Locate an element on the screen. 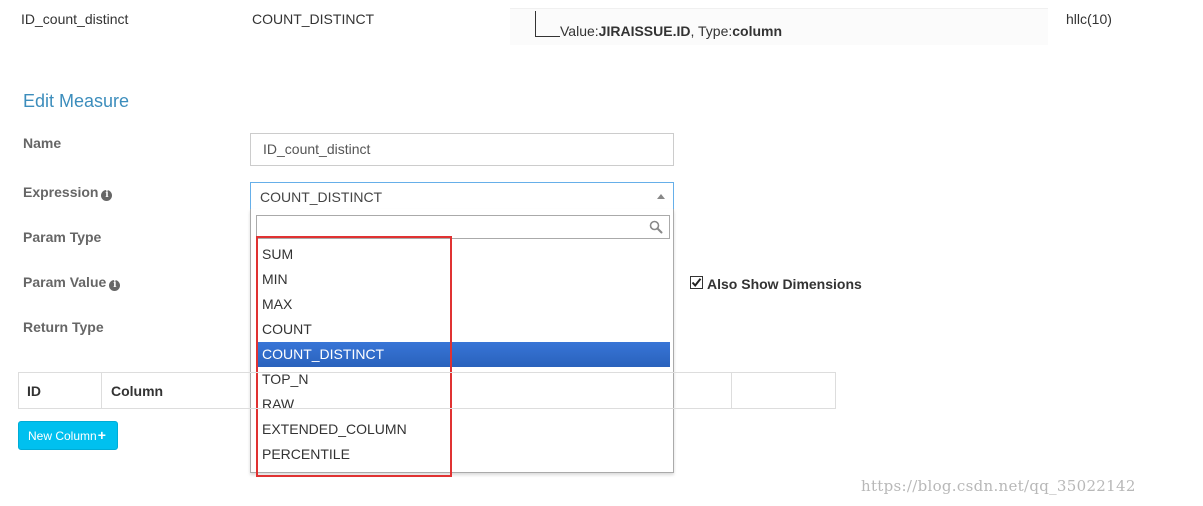 This screenshot has width=1203, height=506. also-show-dimensions-checkbox is located at coordinates (696, 282).